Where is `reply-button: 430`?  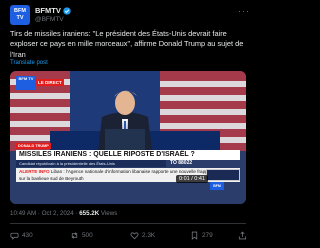 reply-button: 430 is located at coordinates (21, 235).